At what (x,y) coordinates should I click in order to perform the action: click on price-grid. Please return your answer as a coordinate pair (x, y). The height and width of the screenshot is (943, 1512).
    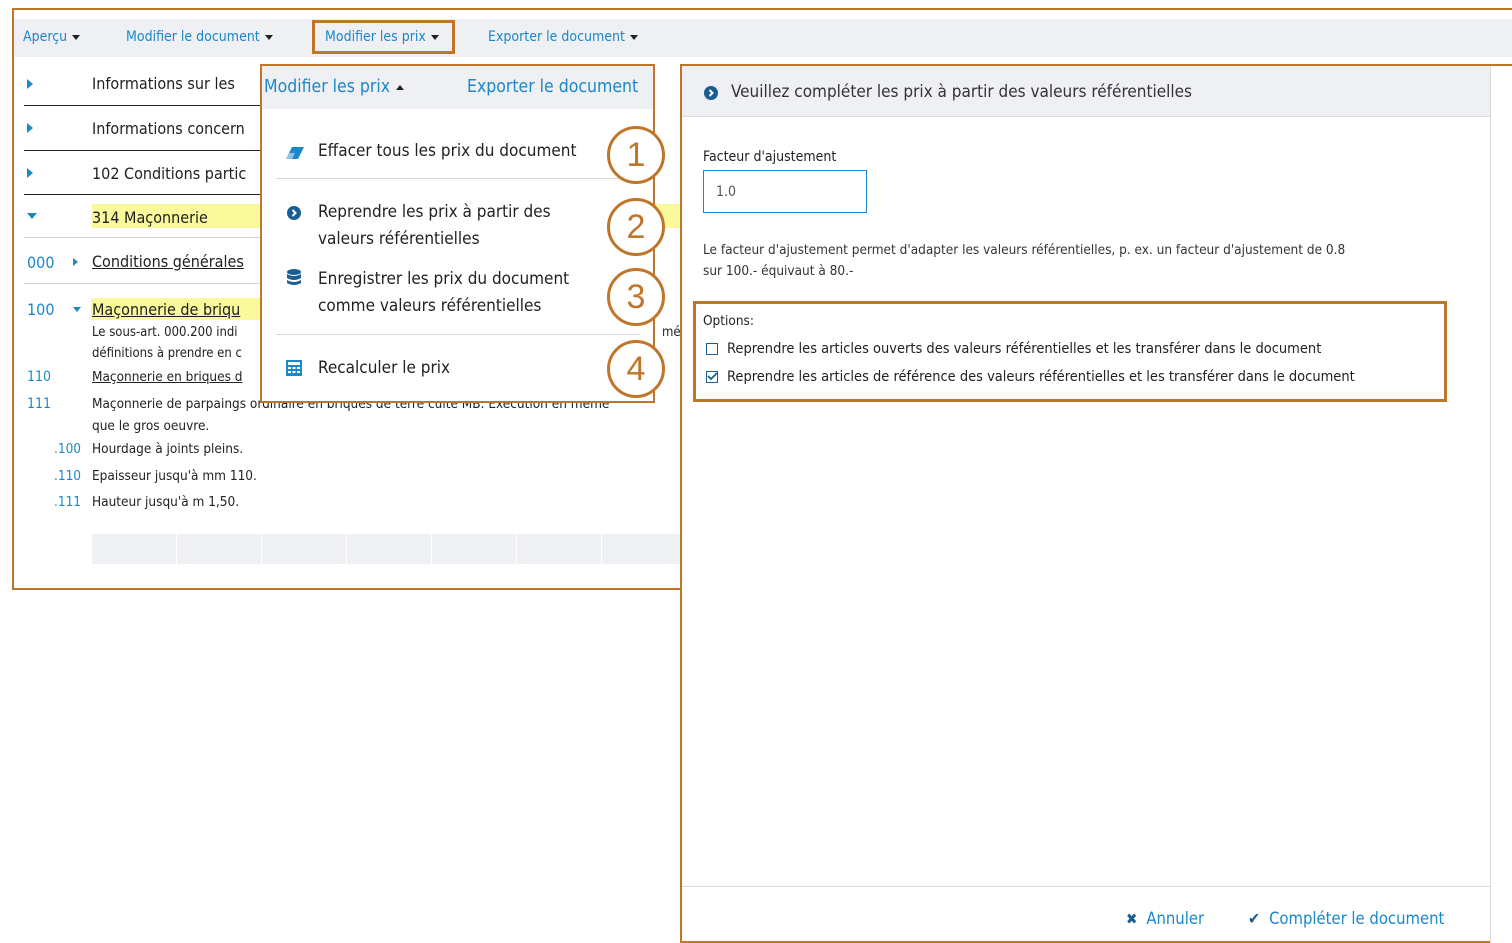
    Looking at the image, I should click on (386, 549).